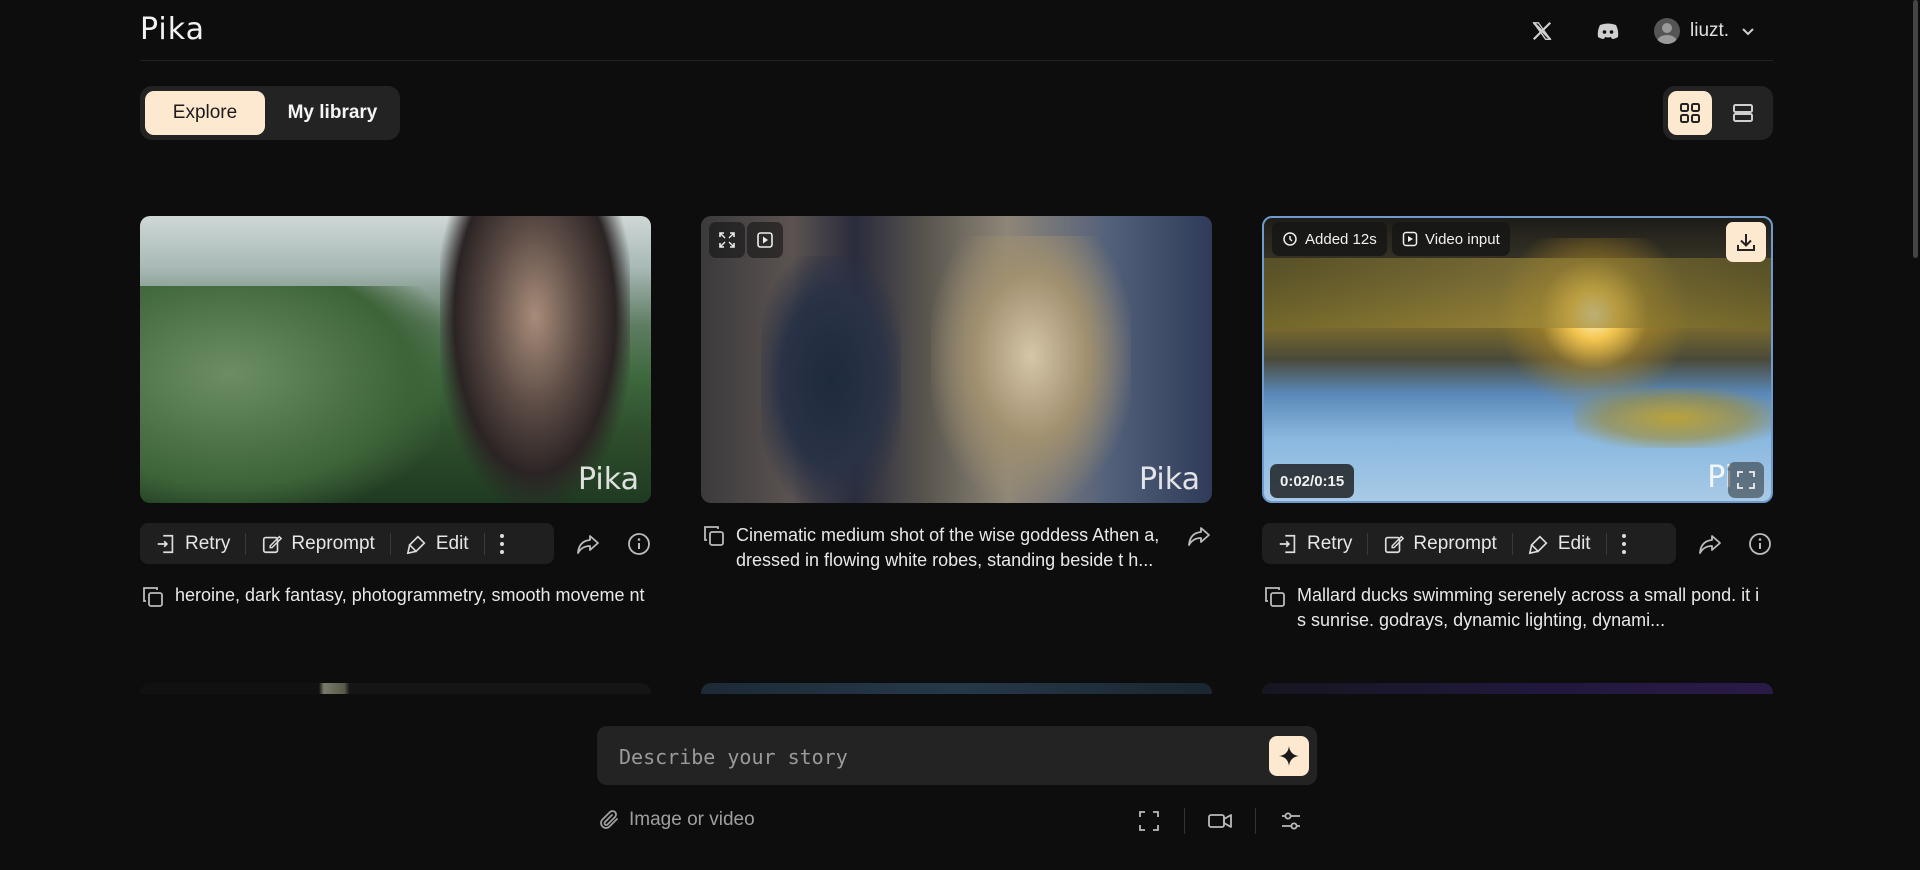  Describe the element at coordinates (676, 820) in the screenshot. I see `attach-media-button: Image or video` at that location.